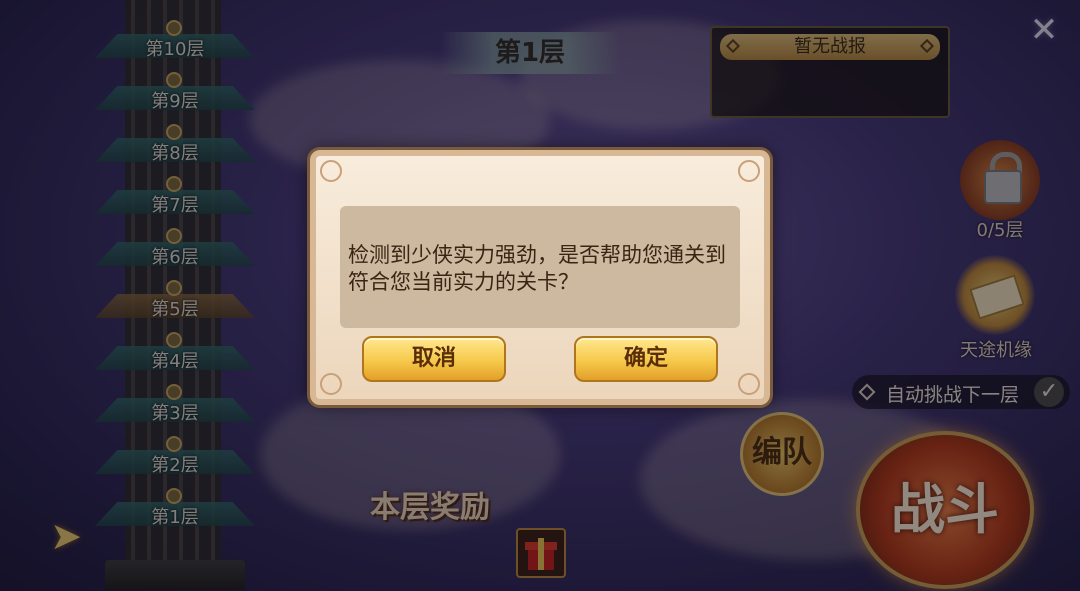 The image size is (1080, 591). I want to click on cancel-button: 取消, so click(434, 359).